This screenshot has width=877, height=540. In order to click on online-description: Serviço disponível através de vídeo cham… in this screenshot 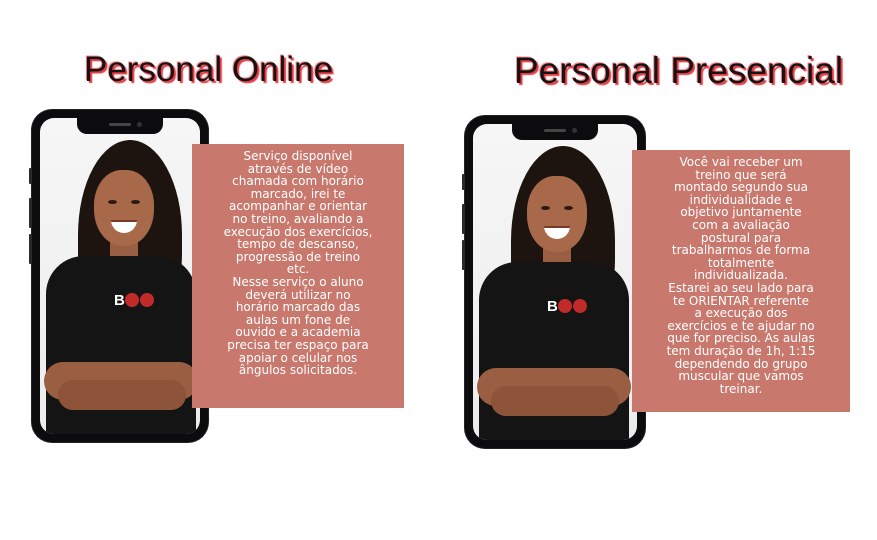, I will do `click(298, 276)`.